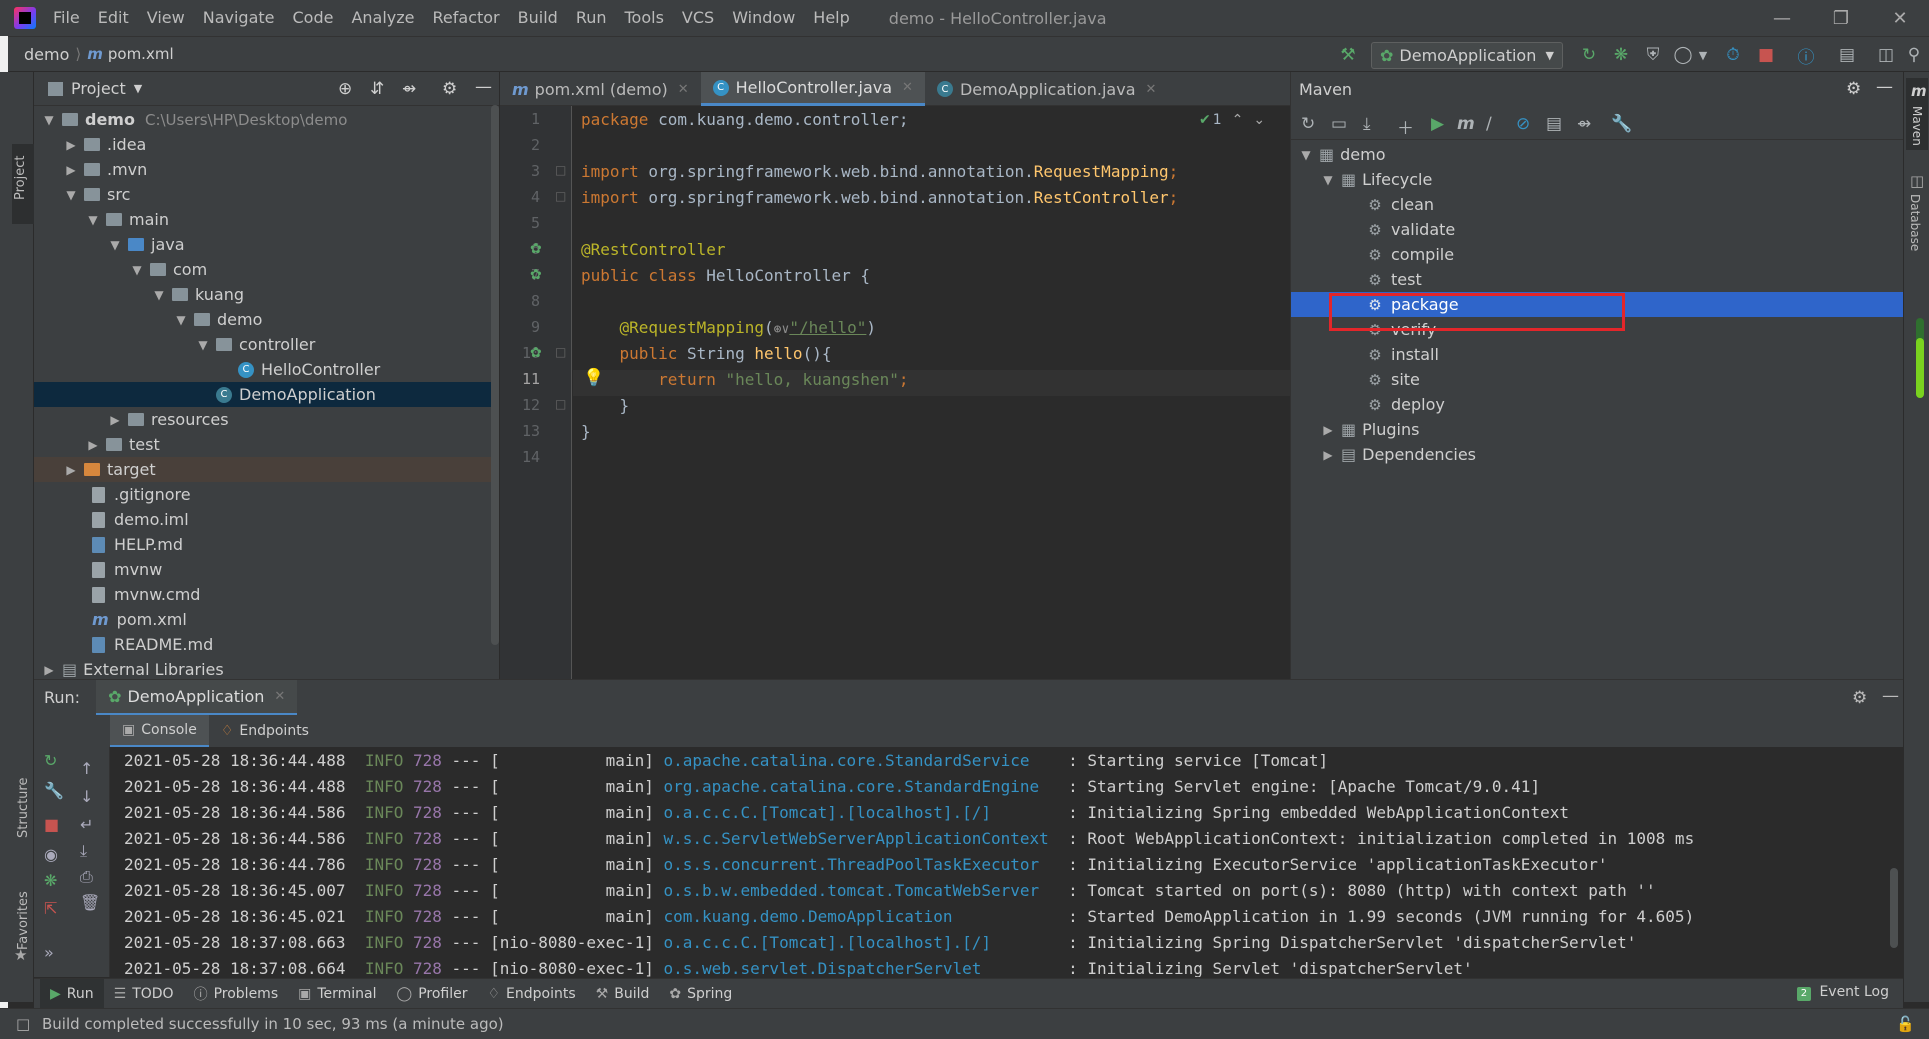  What do you see at coordinates (266, 319) in the screenshot?
I see `tree-item-demo-package: ▼ demo` at bounding box center [266, 319].